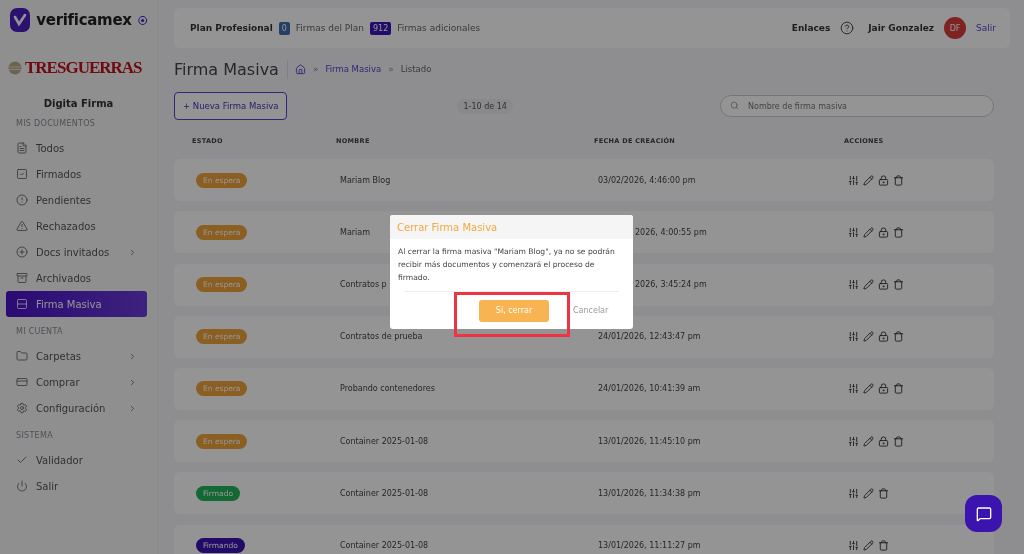 This screenshot has height=554, width=1024. What do you see at coordinates (647, 180) in the screenshot?
I see `date-cell: 03/02/2026, 4:46:00 pm` at bounding box center [647, 180].